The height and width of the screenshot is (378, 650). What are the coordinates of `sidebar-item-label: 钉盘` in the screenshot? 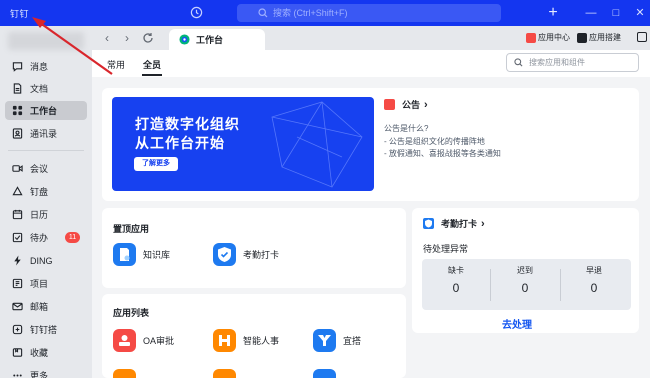 It's located at (39, 192).